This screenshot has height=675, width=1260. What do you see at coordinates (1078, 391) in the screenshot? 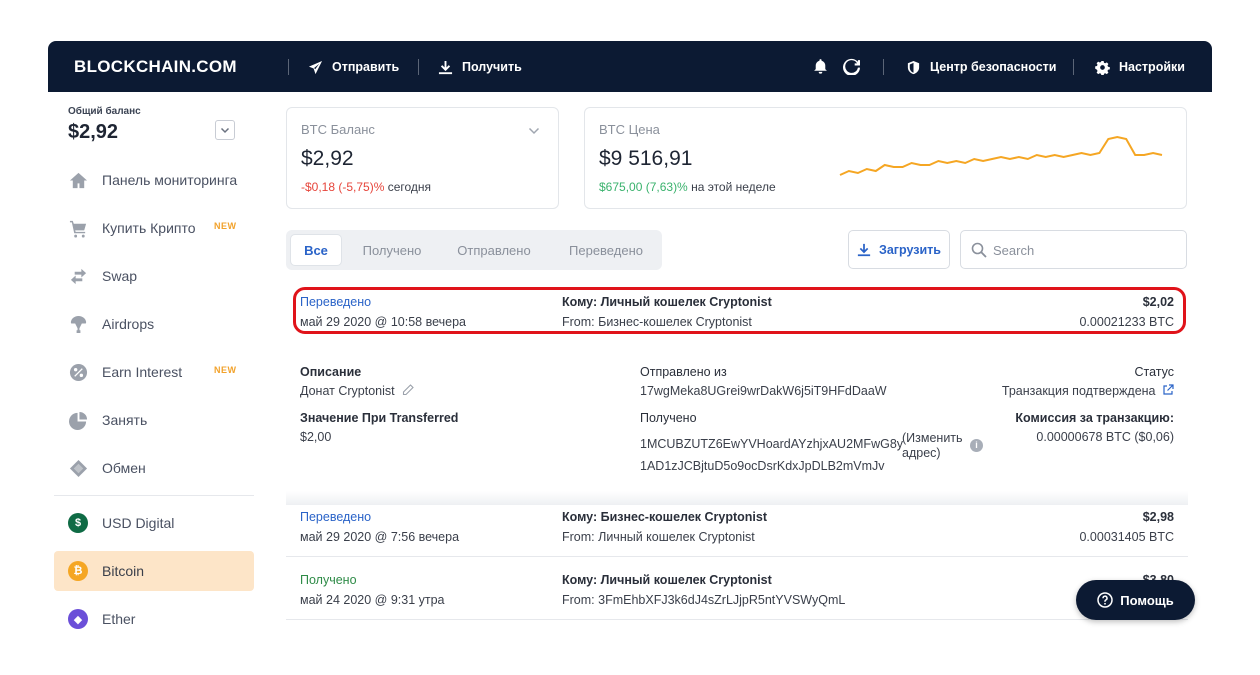
I see `status-text: Транзакция подтверждена` at bounding box center [1078, 391].